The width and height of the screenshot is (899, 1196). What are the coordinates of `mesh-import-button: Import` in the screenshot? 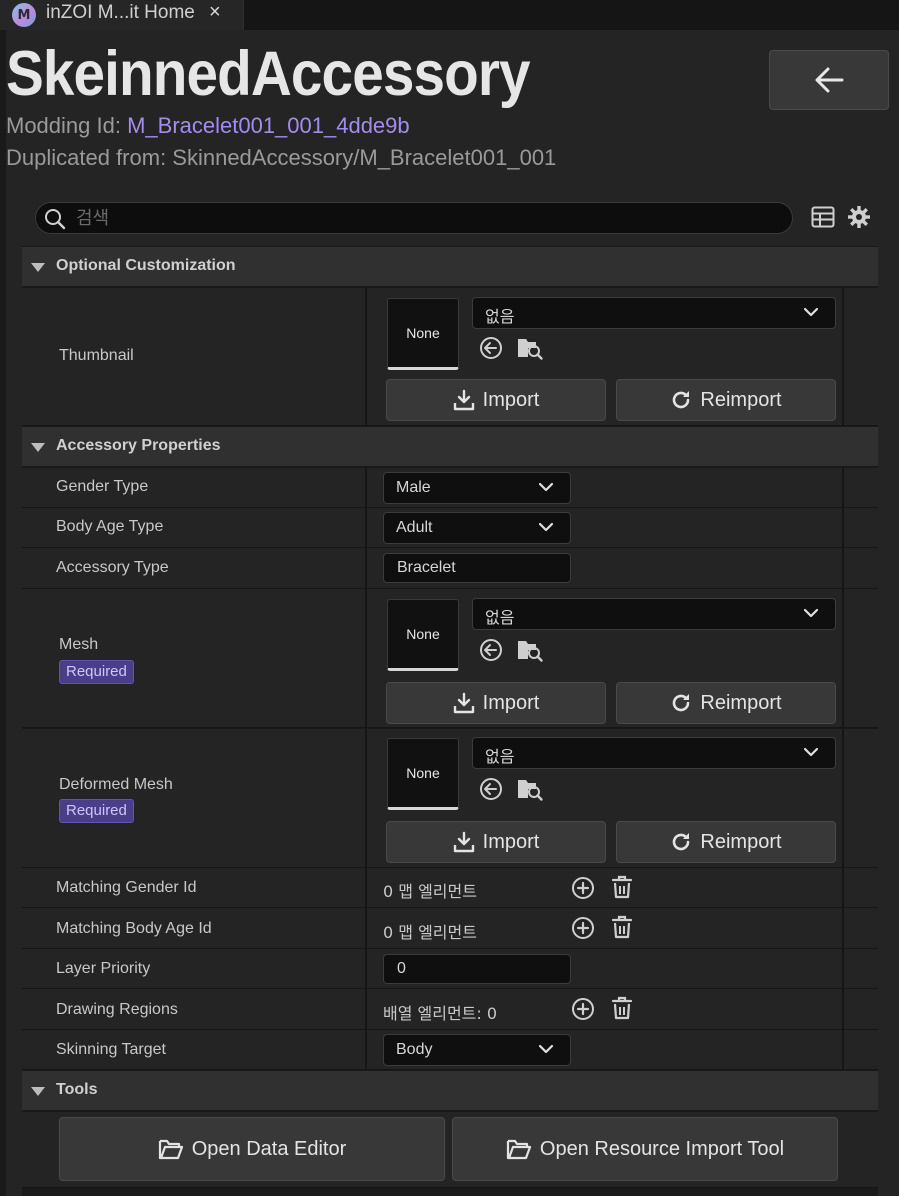 It's located at (496, 703).